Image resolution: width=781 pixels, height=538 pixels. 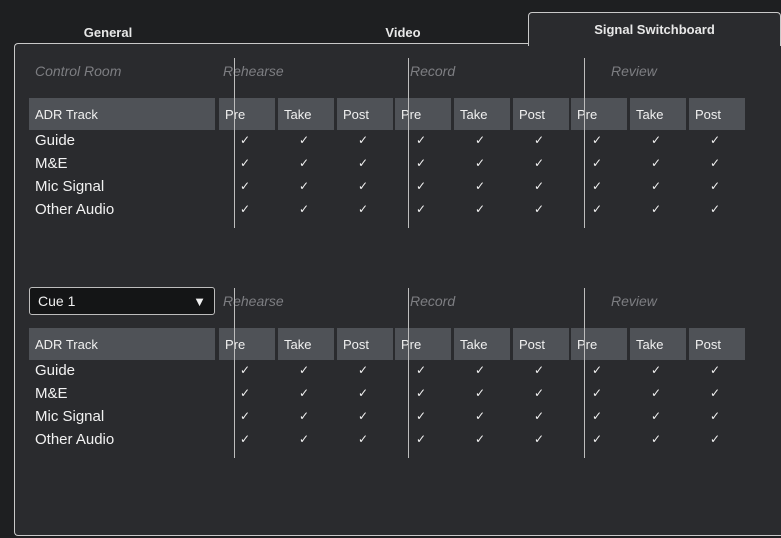 I want to click on cue-dropdown-value: Cue 1, so click(x=57, y=301).